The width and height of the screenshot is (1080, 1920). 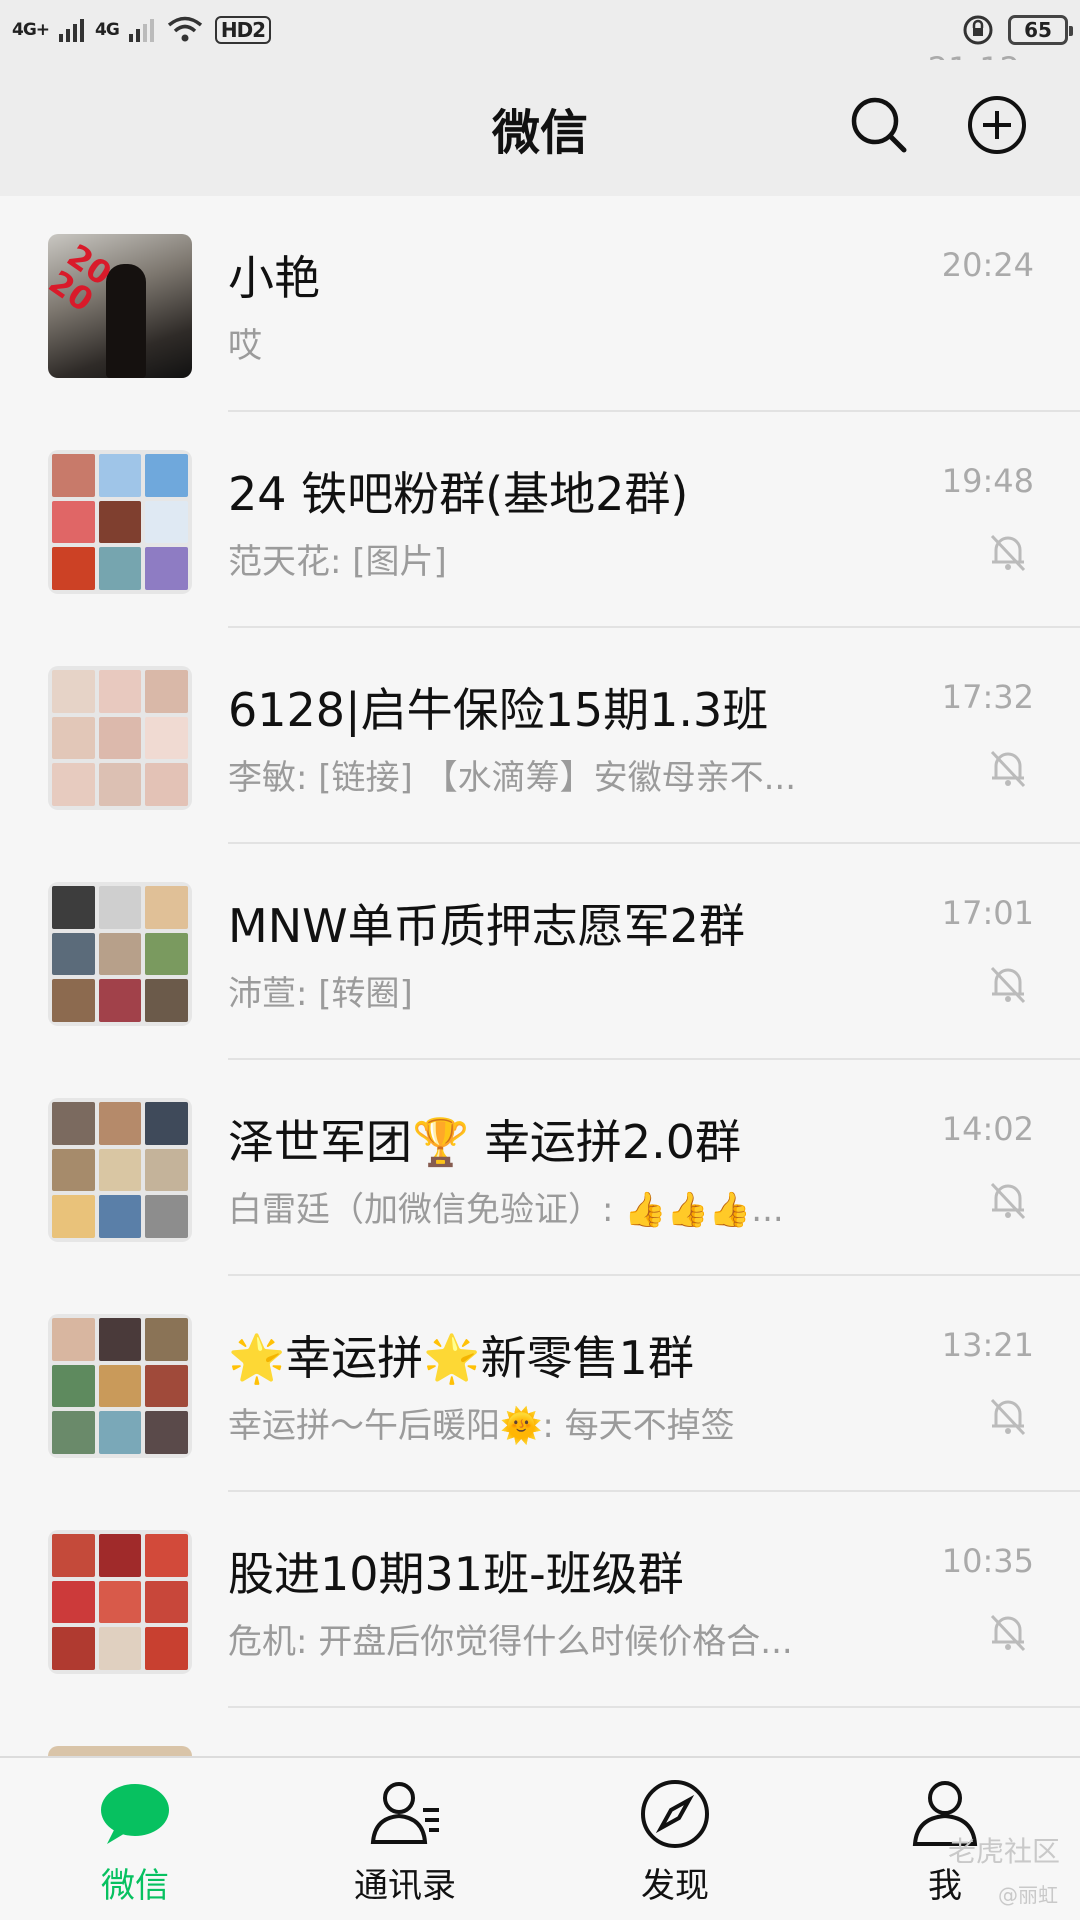 I want to click on watermark-author: @丽虹, so click(x=1028, y=1895).